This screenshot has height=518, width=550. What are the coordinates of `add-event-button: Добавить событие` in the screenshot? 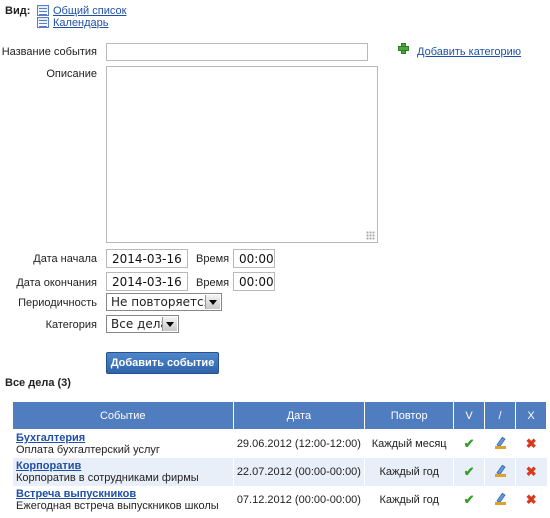 It's located at (162, 363).